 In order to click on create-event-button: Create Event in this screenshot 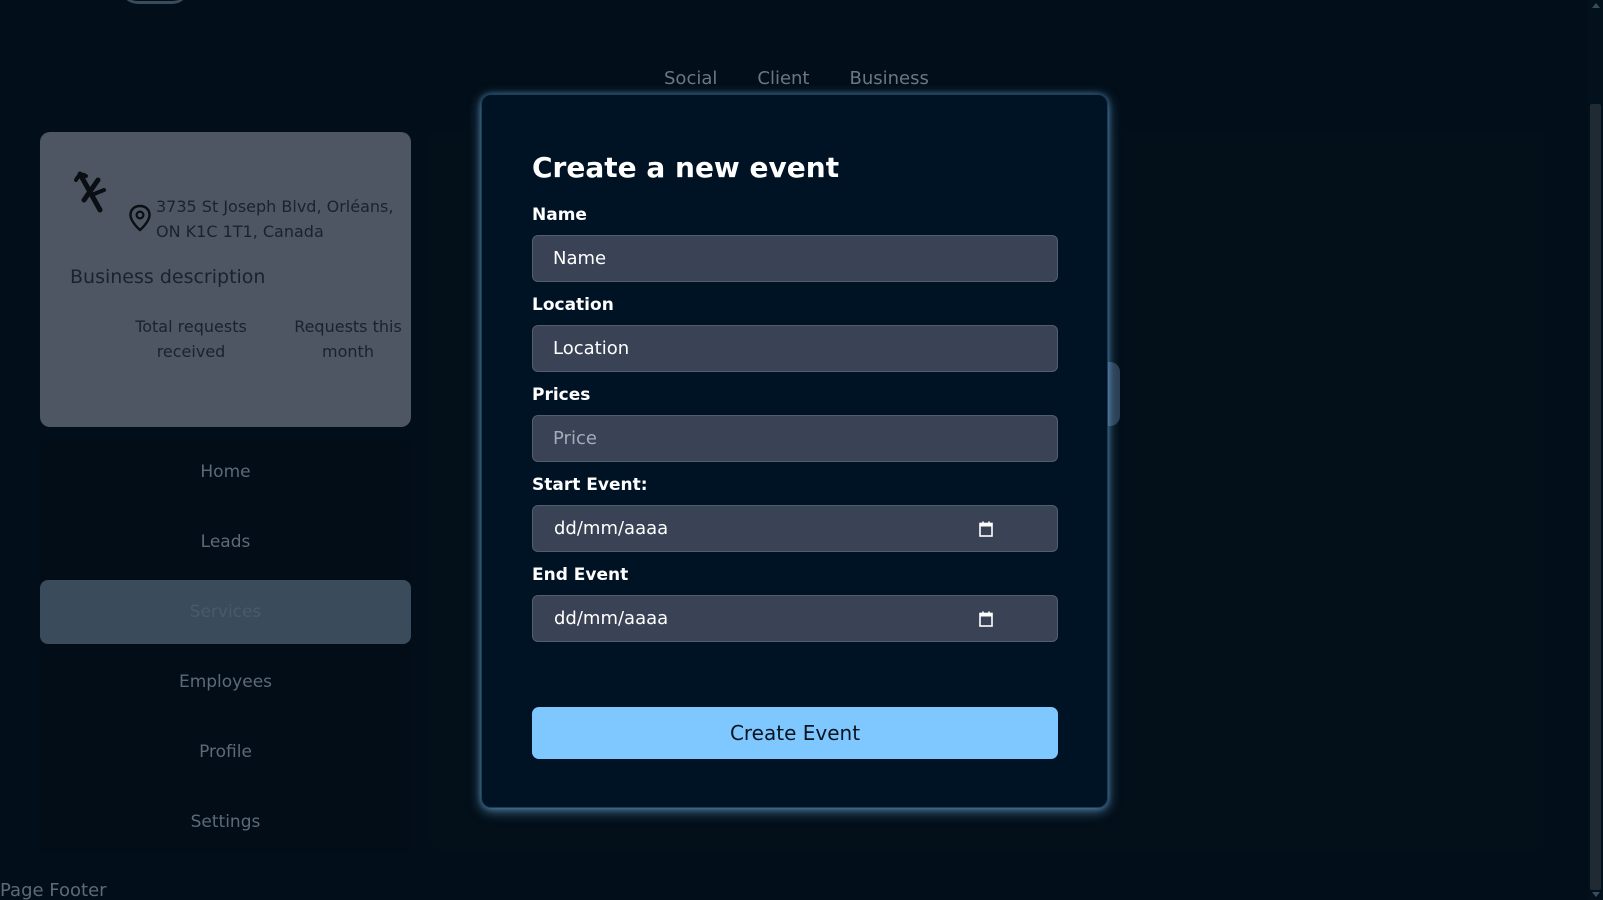, I will do `click(795, 733)`.